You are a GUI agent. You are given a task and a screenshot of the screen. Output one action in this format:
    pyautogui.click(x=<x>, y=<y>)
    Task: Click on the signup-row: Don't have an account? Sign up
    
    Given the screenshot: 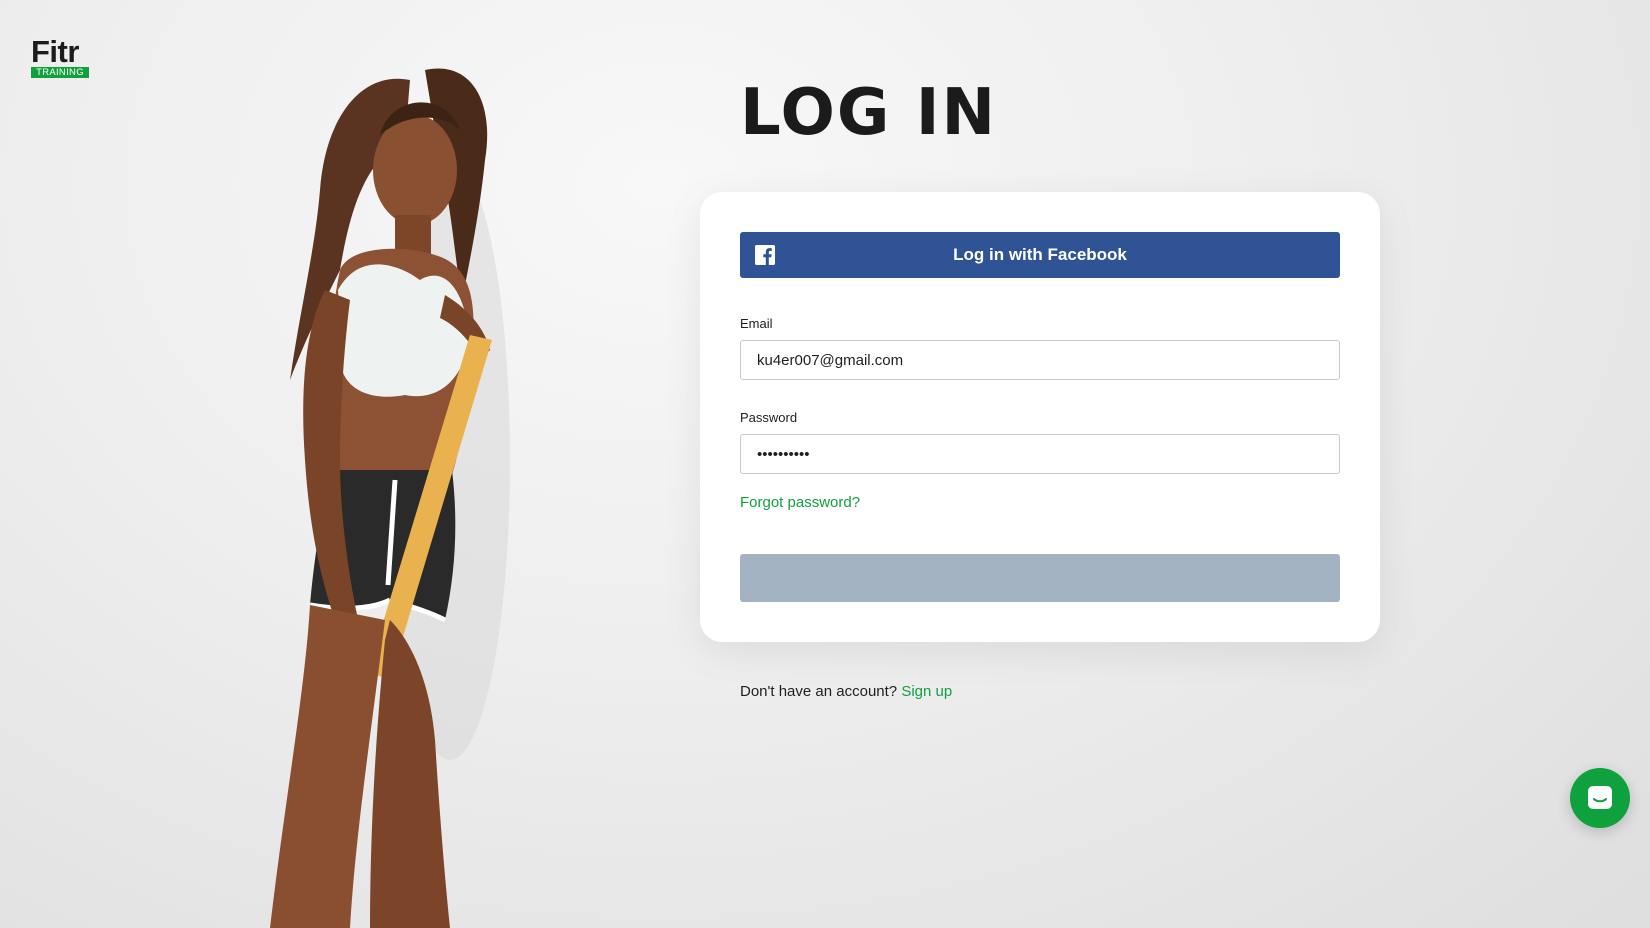 What is the action you would take?
    pyautogui.click(x=846, y=691)
    